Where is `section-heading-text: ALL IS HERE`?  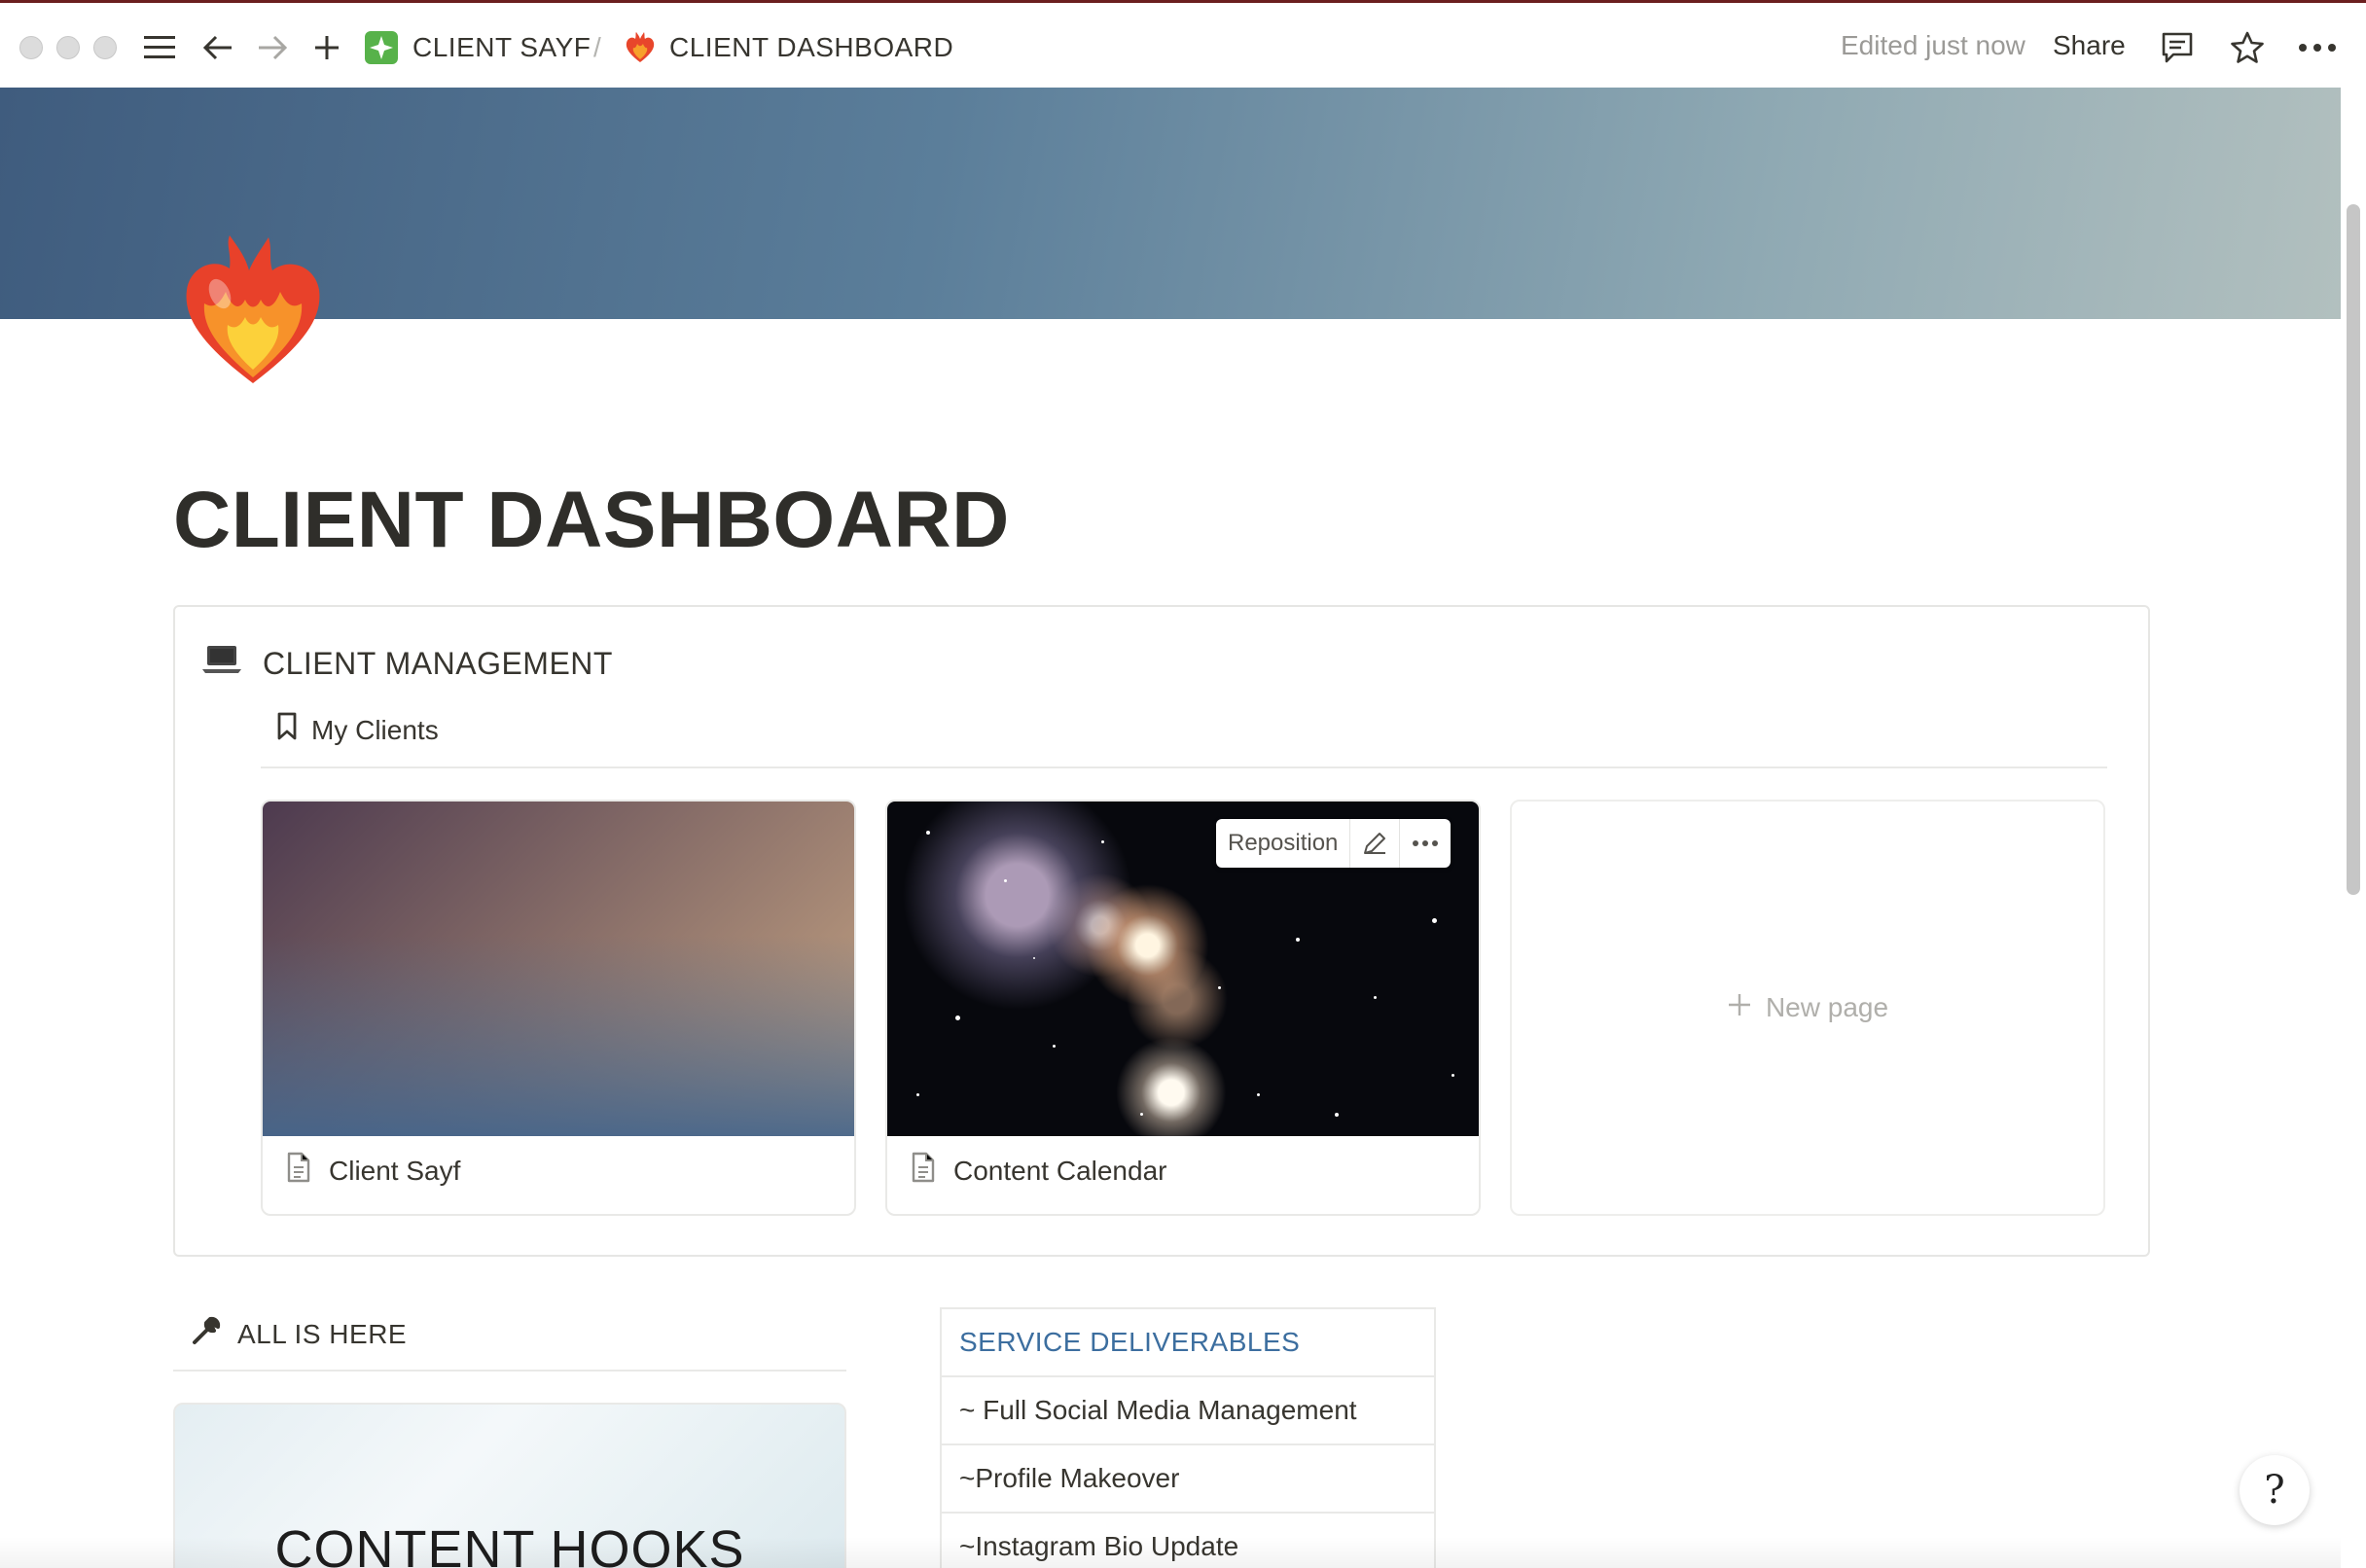 section-heading-text: ALL IS HERE is located at coordinates (322, 1333).